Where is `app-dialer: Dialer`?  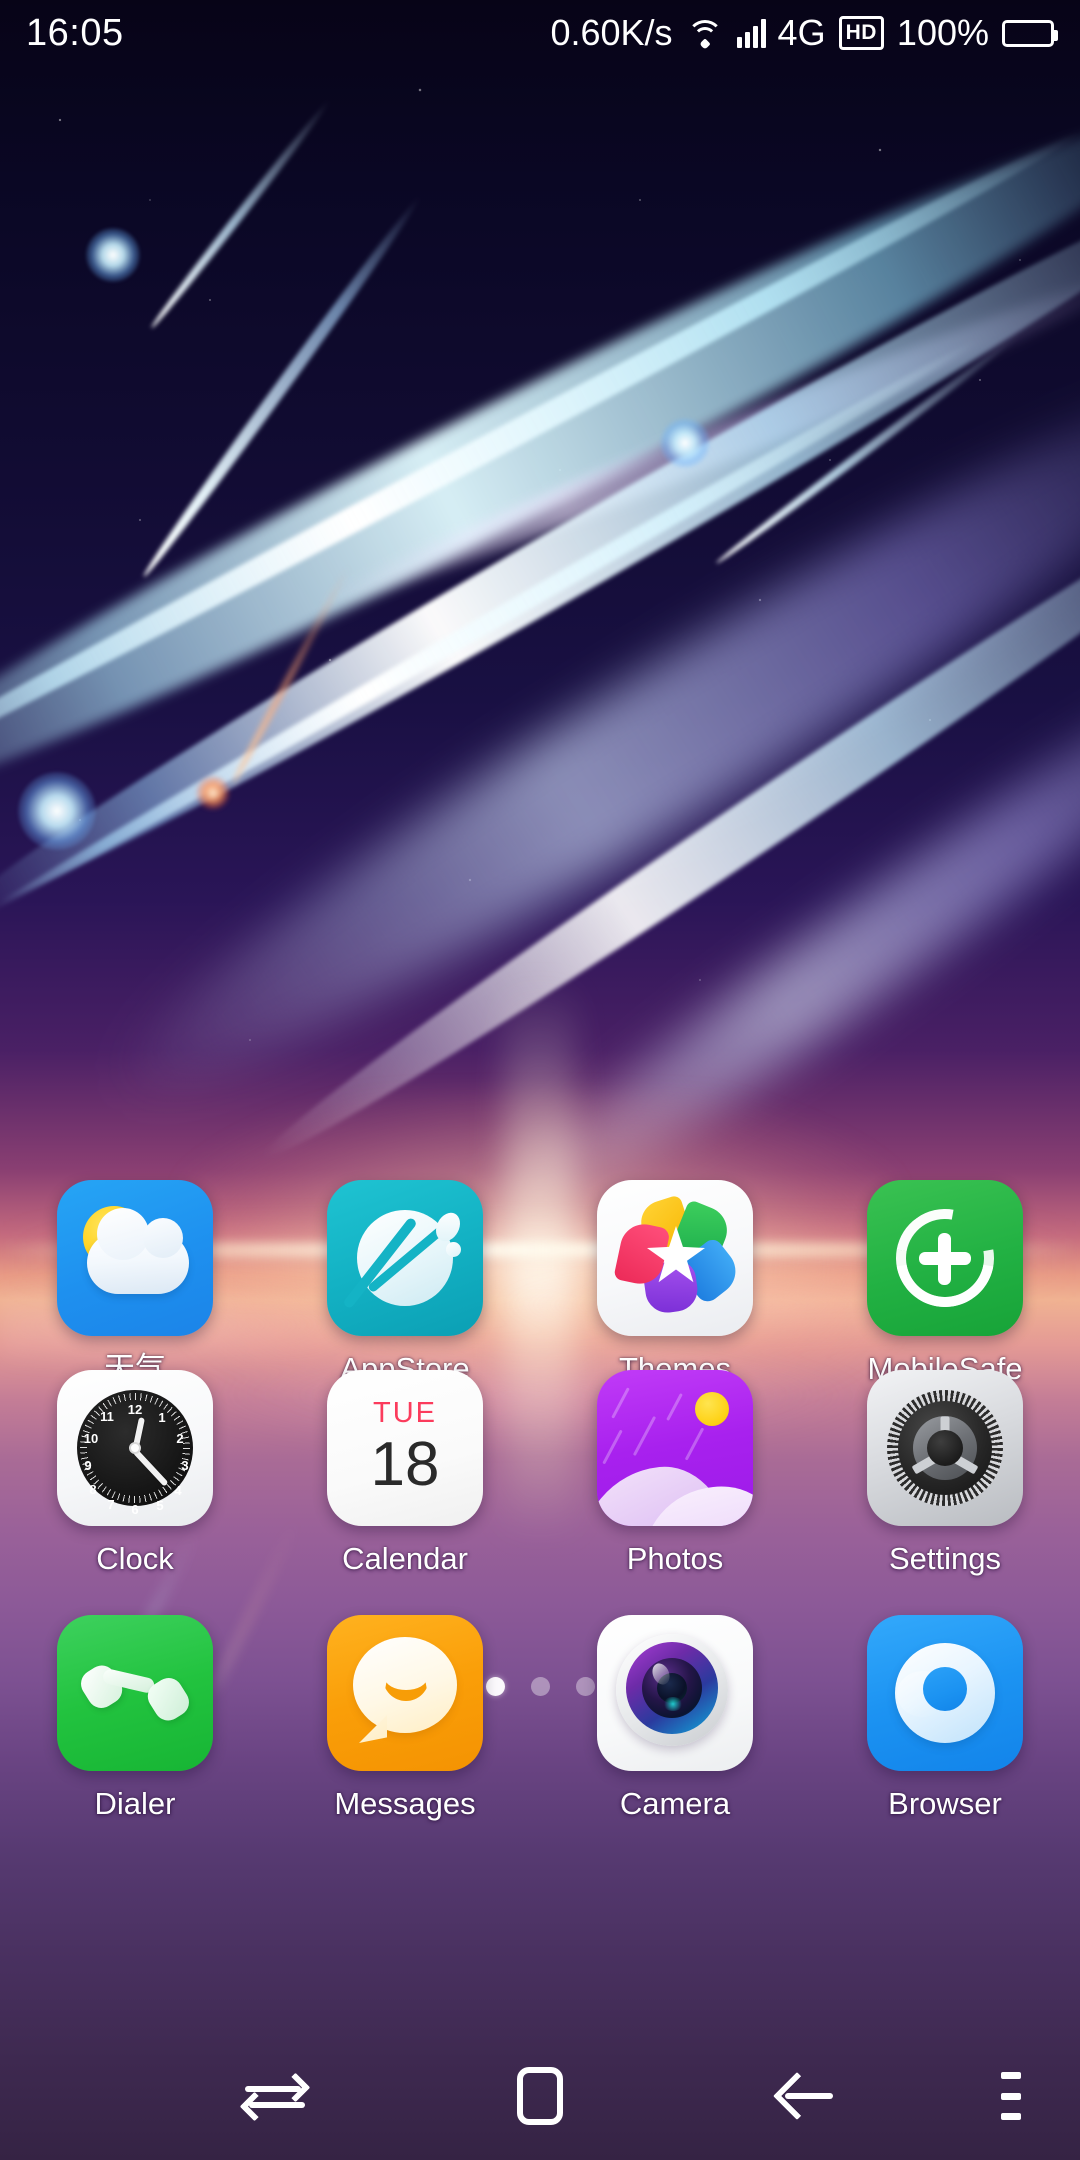
app-dialer: Dialer is located at coordinates (135, 1717).